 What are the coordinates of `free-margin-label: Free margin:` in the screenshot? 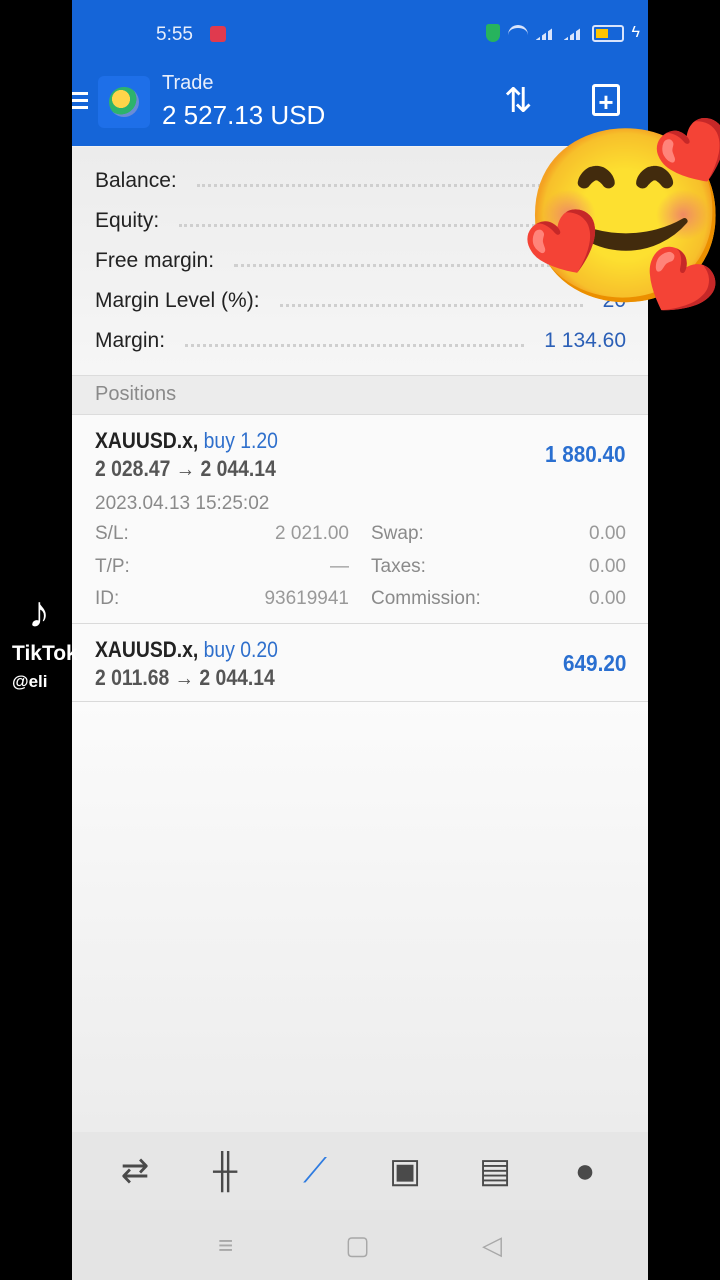 It's located at (155, 260).